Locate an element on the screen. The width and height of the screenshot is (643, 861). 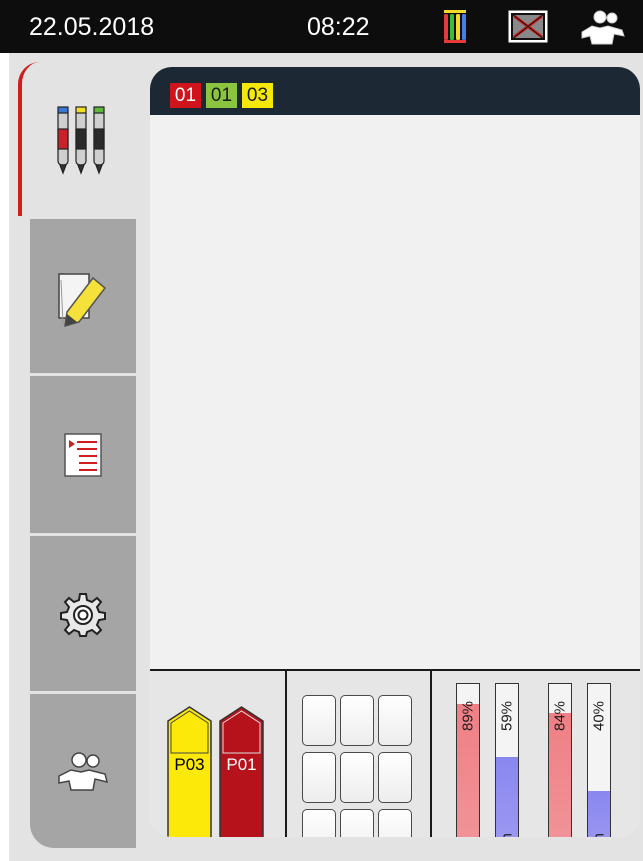
status-bar: 22.05.2018 08:22 is located at coordinates (321, 26).